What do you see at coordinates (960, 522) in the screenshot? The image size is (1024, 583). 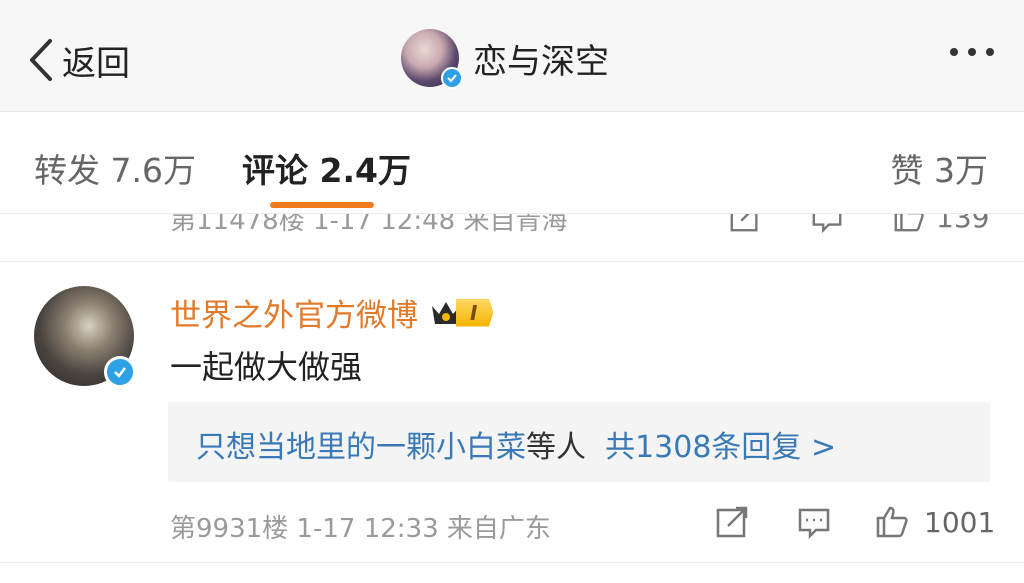 I see `like-count: 1001` at bounding box center [960, 522].